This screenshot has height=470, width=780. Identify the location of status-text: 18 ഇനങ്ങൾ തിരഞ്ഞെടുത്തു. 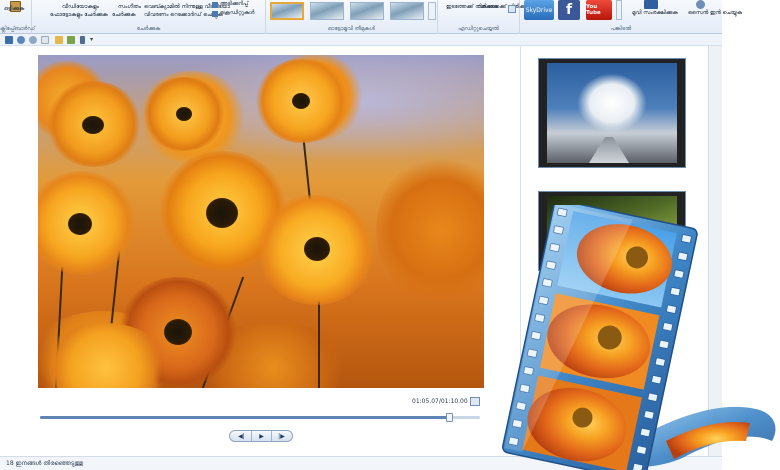
(45, 463).